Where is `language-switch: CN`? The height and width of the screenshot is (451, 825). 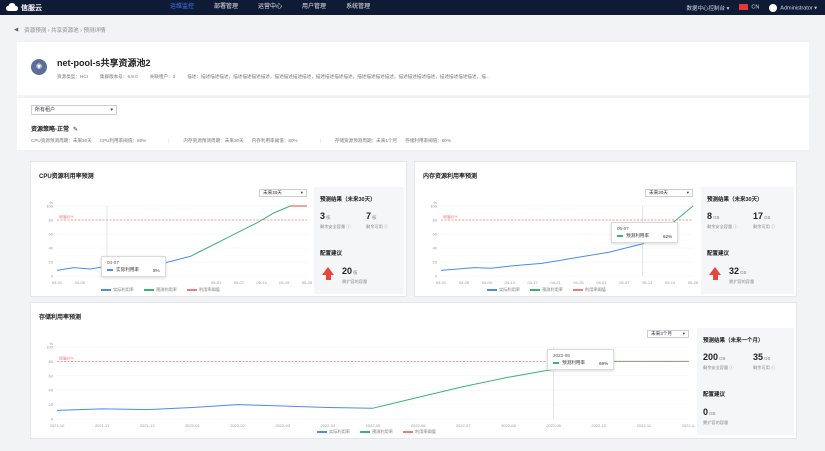 language-switch: CN is located at coordinates (749, 7).